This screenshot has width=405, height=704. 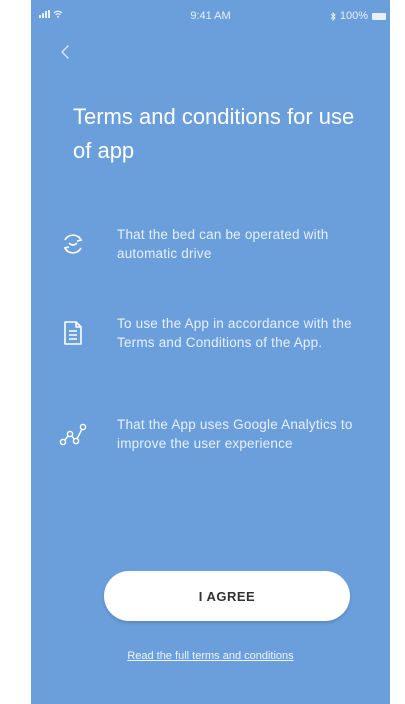 I want to click on full-terms-link: Read the full terms and conditions, so click(x=210, y=656).